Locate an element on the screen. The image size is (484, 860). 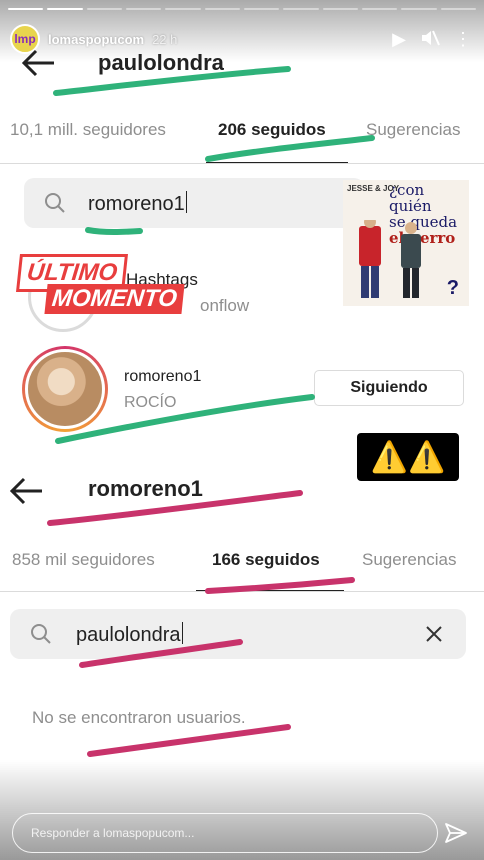
pink-underline-empty is located at coordinates (189, 740).